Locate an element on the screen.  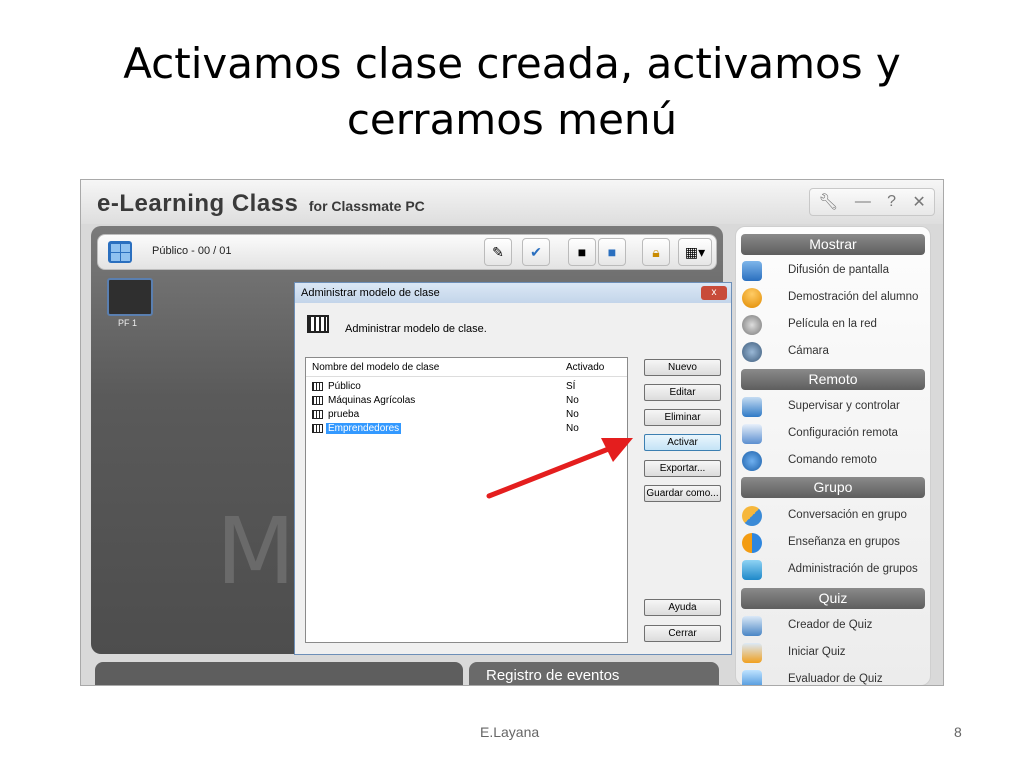
footer-author: E.Layana is located at coordinates (510, 732).